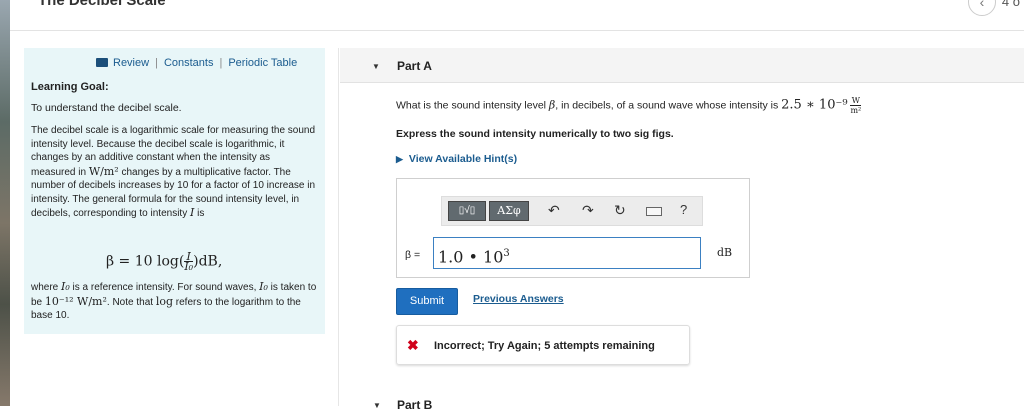 The height and width of the screenshot is (412, 1024). I want to click on text-run: What is the sound intensity level, so click(472, 105).